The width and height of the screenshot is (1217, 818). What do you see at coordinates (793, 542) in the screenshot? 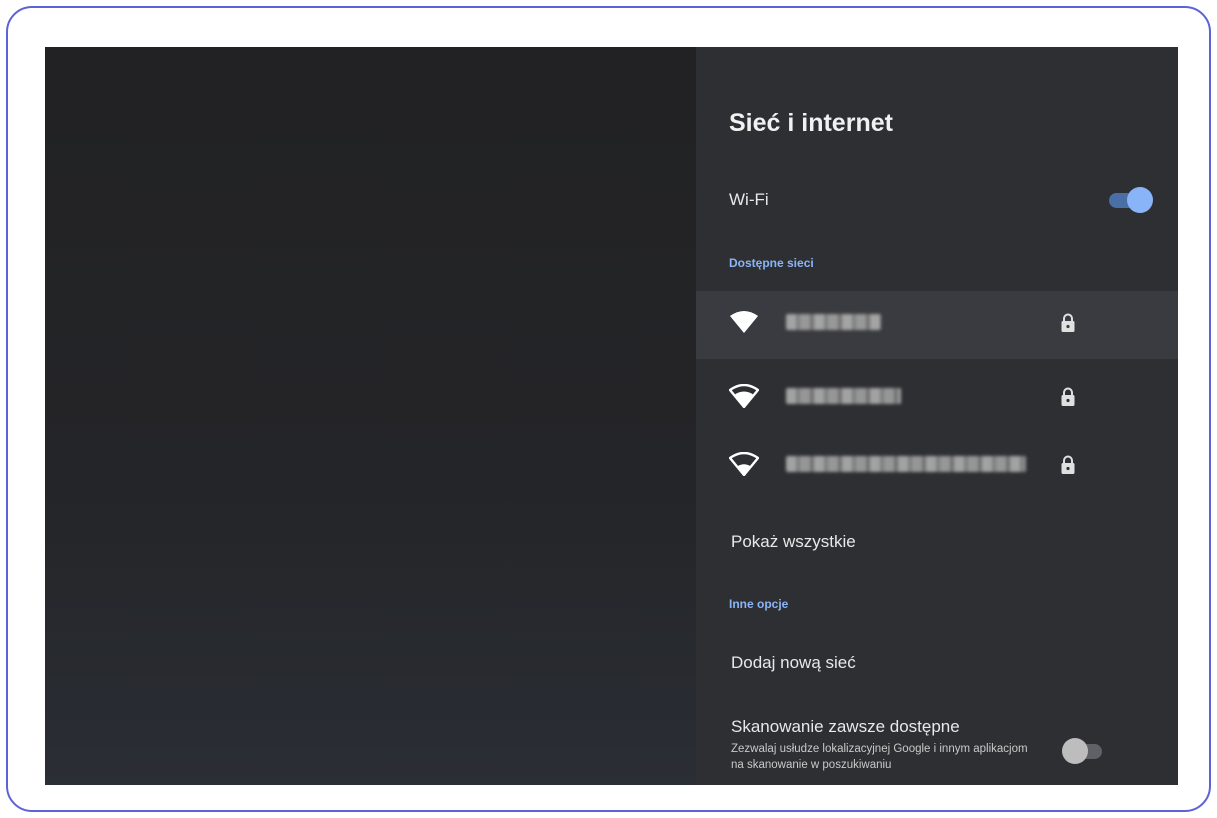
I see `show-all-item: Pokaż wszystkie` at bounding box center [793, 542].